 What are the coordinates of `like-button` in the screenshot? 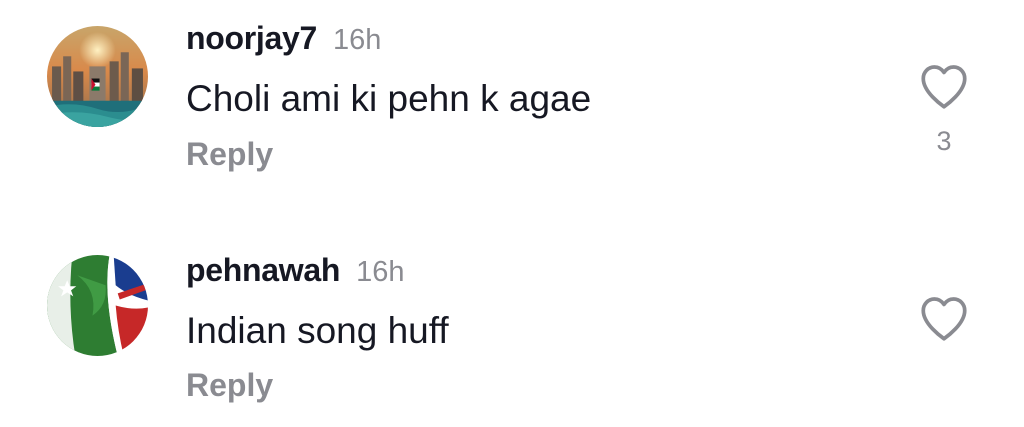 It's located at (944, 318).